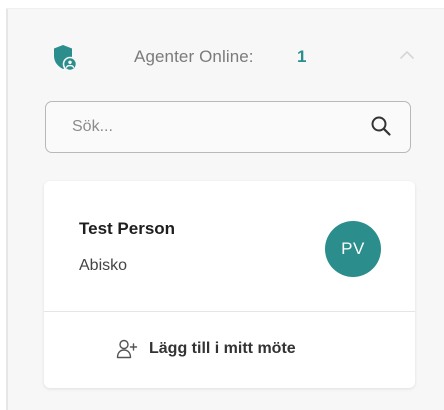 This screenshot has height=410, width=444. I want to click on add-user-icon, so click(127, 349).